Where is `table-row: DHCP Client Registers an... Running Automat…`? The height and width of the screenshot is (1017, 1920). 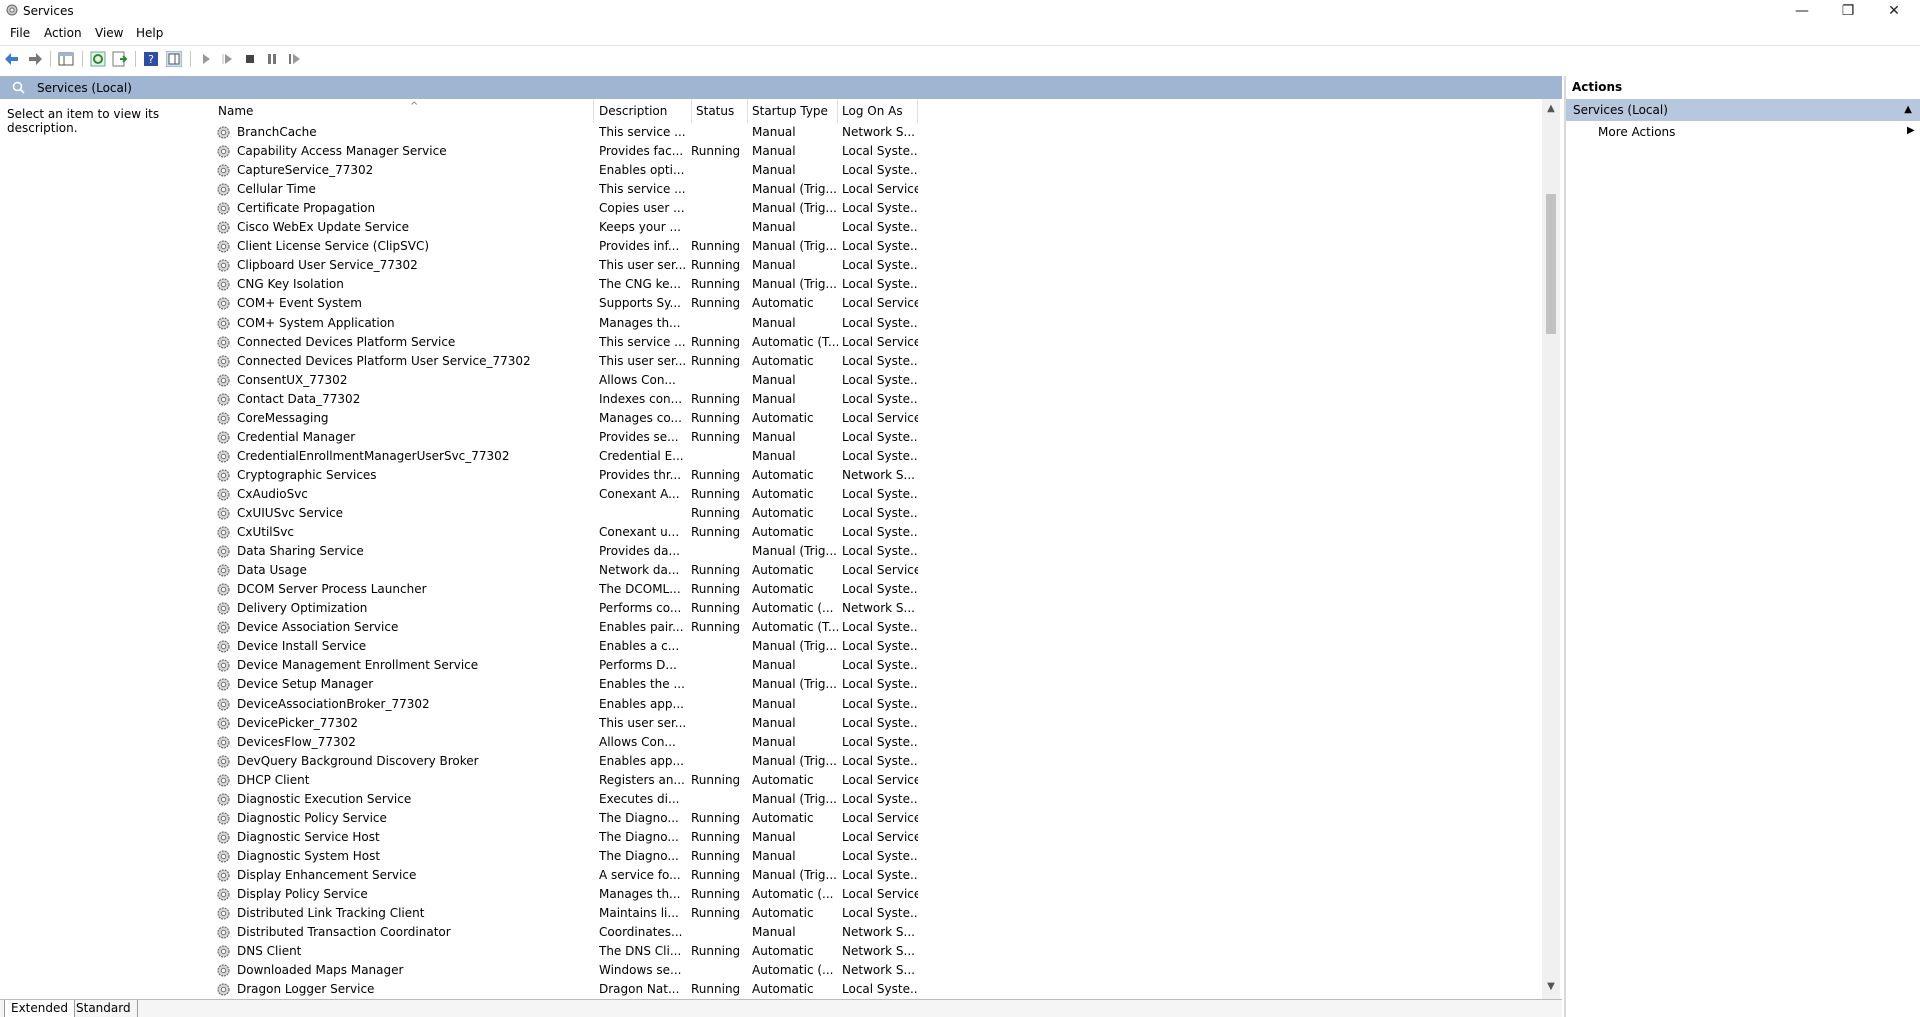
table-row: DHCP Client Registers an... Running Automat… is located at coordinates (869, 780).